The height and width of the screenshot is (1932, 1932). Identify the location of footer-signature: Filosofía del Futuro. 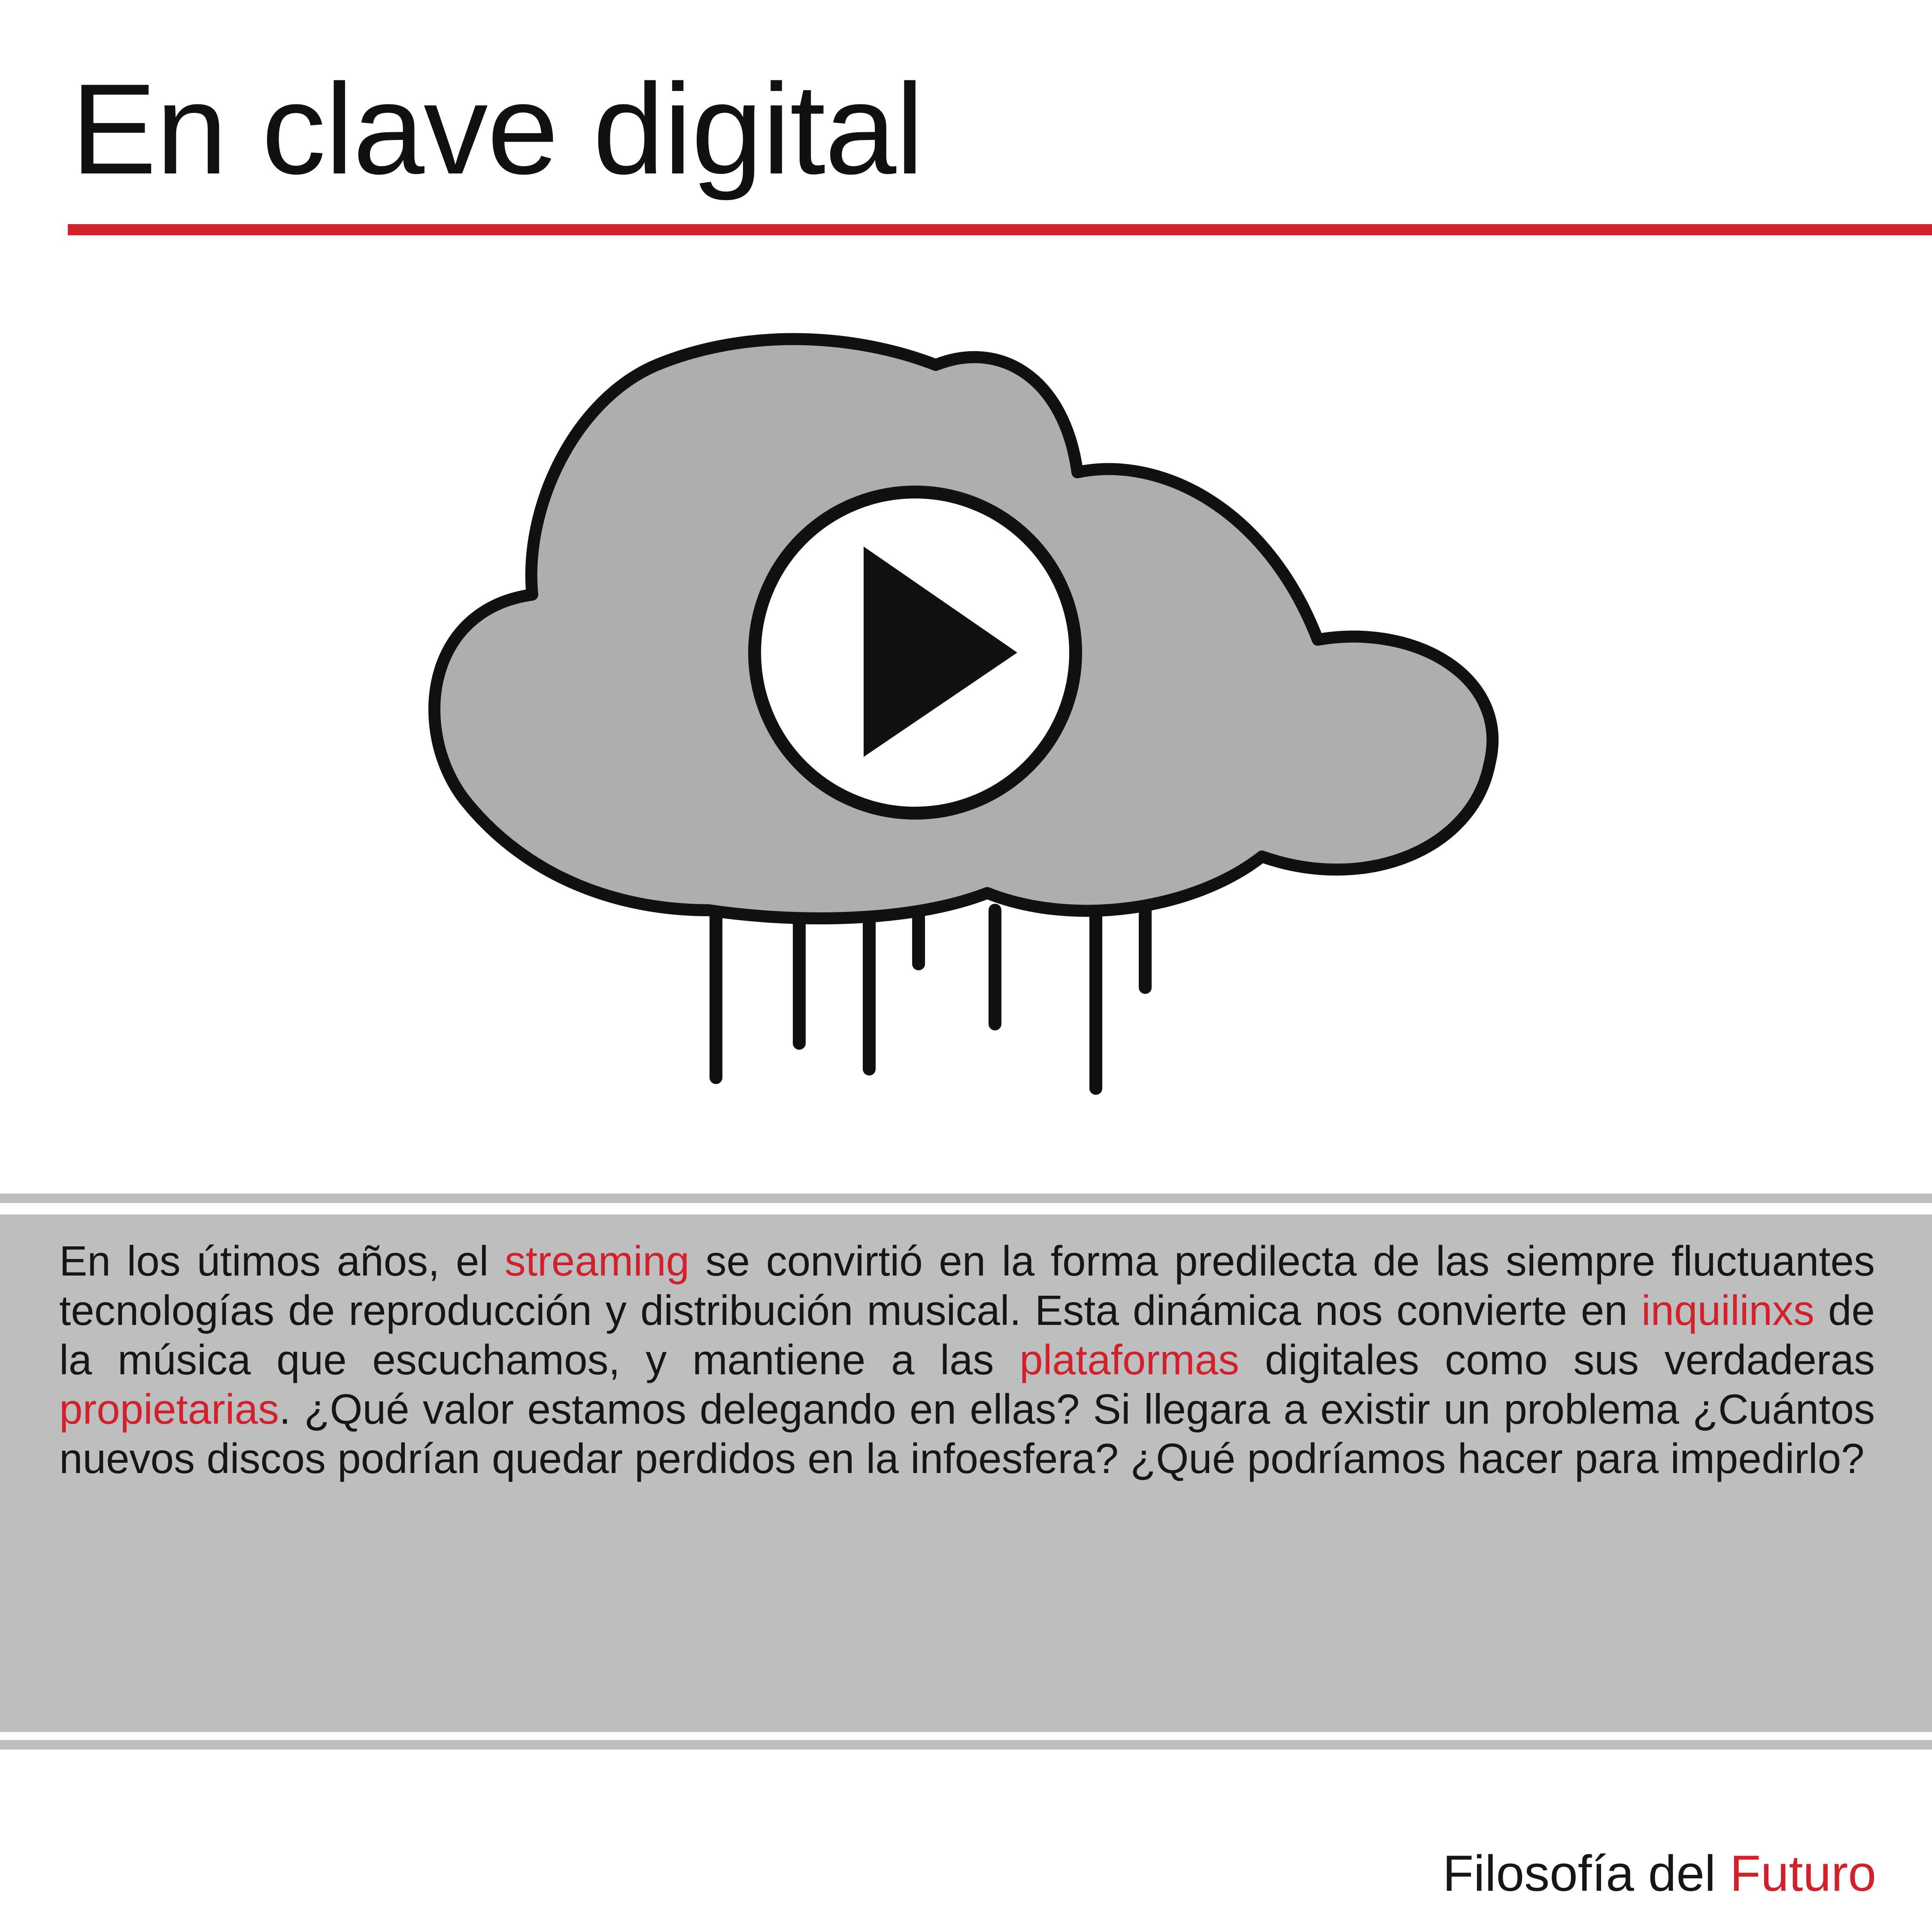
(1659, 1873).